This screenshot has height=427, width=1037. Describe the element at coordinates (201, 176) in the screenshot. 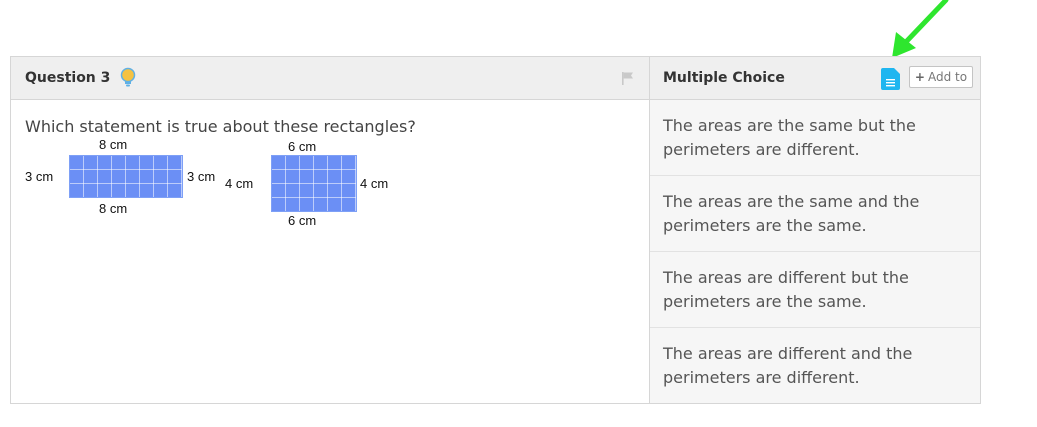

I see `rect1-right-label: 3 cm` at that location.